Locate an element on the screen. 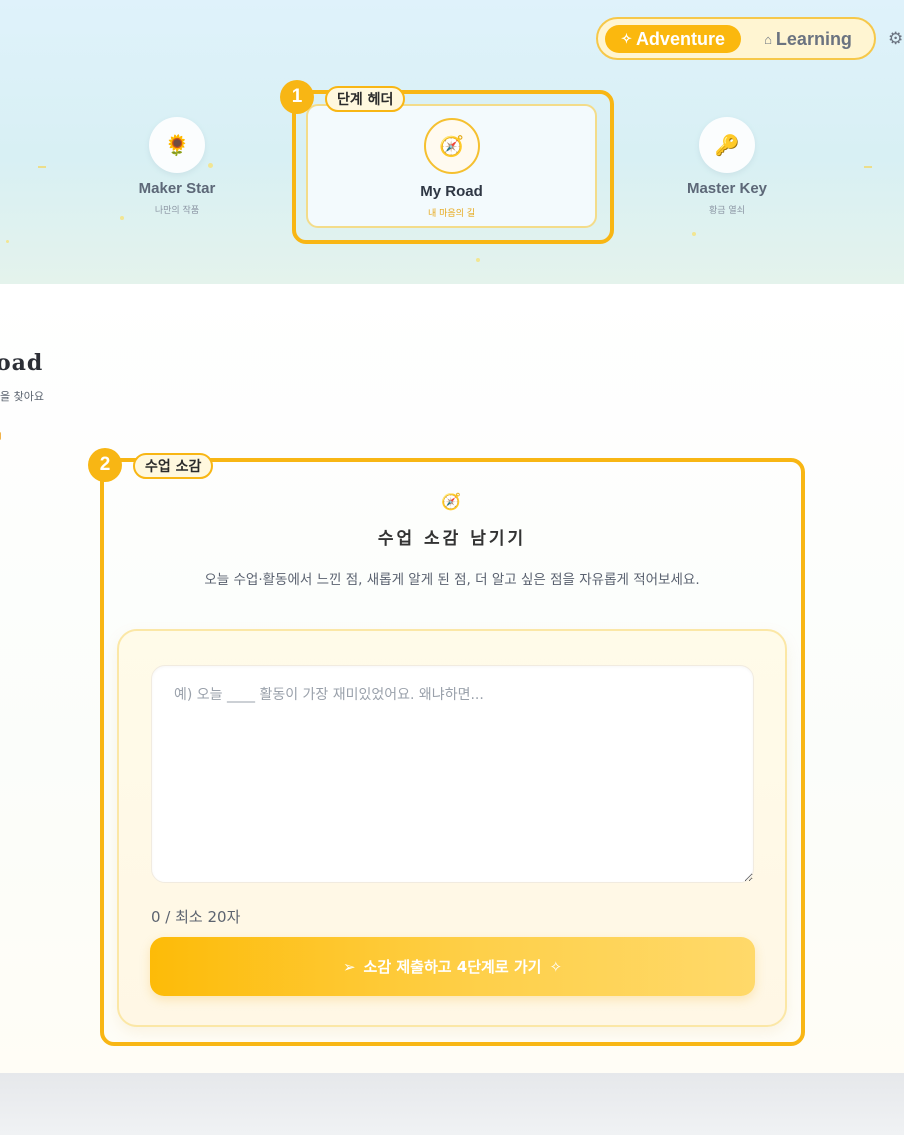 The height and width of the screenshot is (1135, 904). learning-mode-button: ⌂ Learning is located at coordinates (808, 39).